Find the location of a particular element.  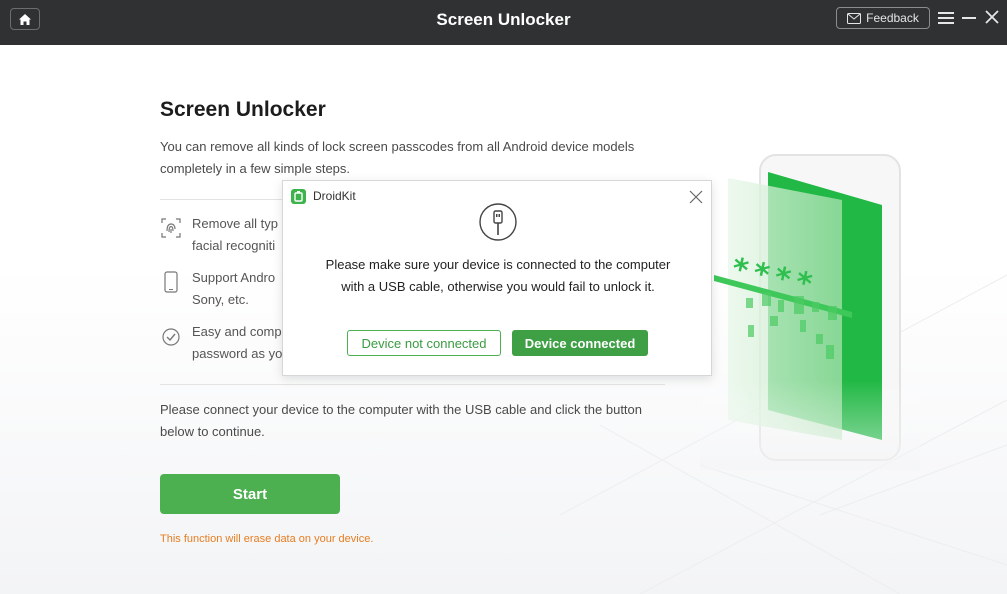

title-bar: Screen Unlocker Feedback is located at coordinates (503, 22).